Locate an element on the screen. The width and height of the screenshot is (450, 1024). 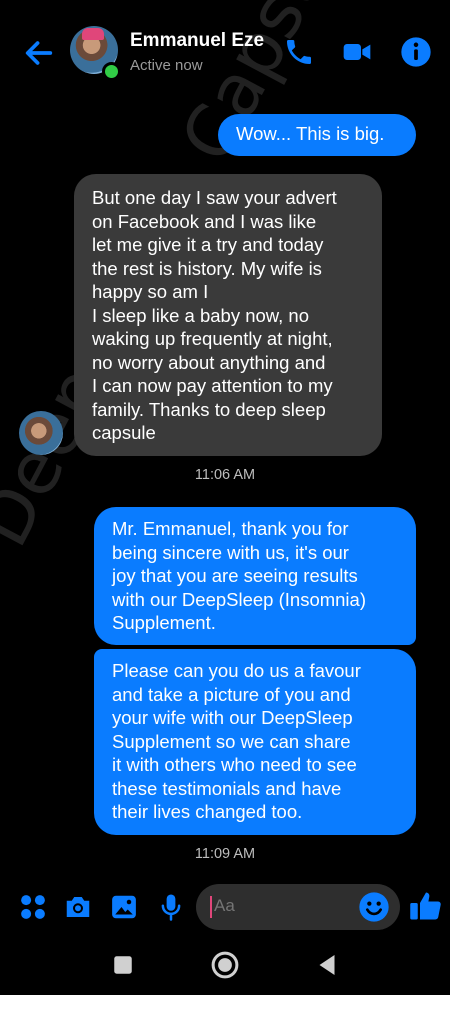
menu-grid-icon is located at coordinates (33, 907).